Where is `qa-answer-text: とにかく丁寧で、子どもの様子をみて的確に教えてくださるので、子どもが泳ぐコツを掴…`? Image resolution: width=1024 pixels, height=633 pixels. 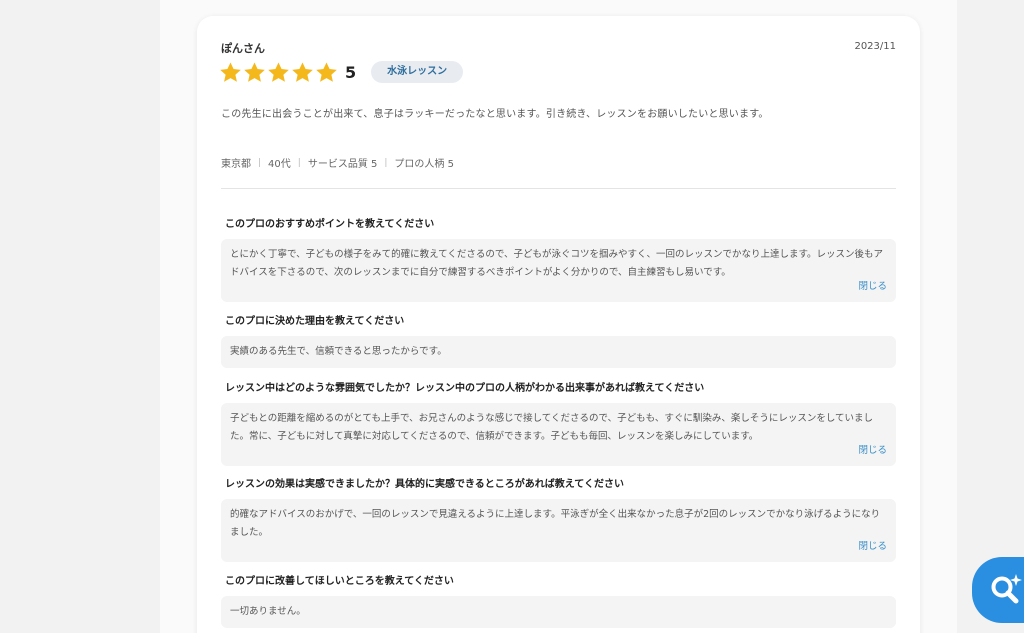
qa-answer-text: とにかく丁寧で、子どもの様子をみて的確に教えてくださるので、子どもが泳ぐコツを掴… is located at coordinates (557, 263).